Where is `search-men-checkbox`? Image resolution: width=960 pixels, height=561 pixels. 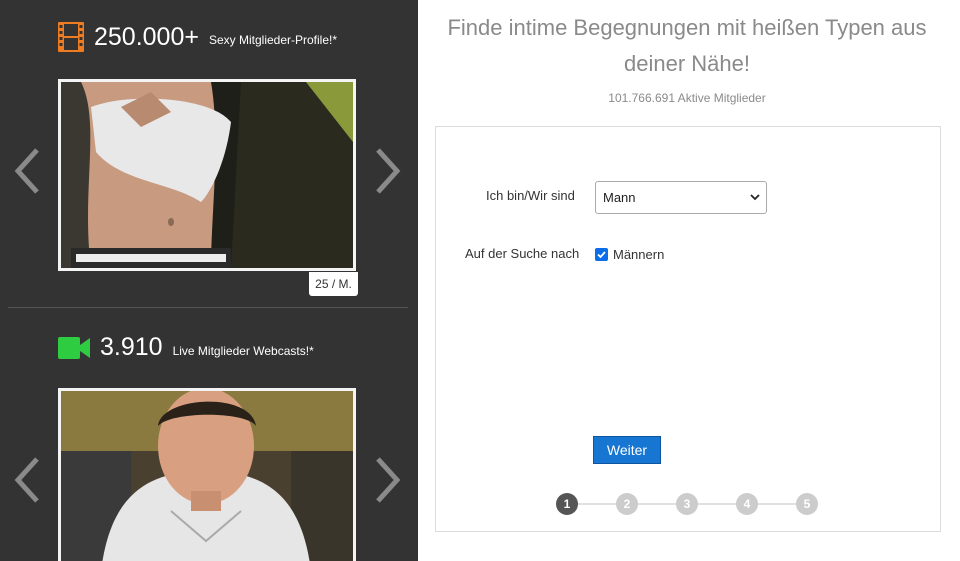
search-men-checkbox is located at coordinates (601, 254).